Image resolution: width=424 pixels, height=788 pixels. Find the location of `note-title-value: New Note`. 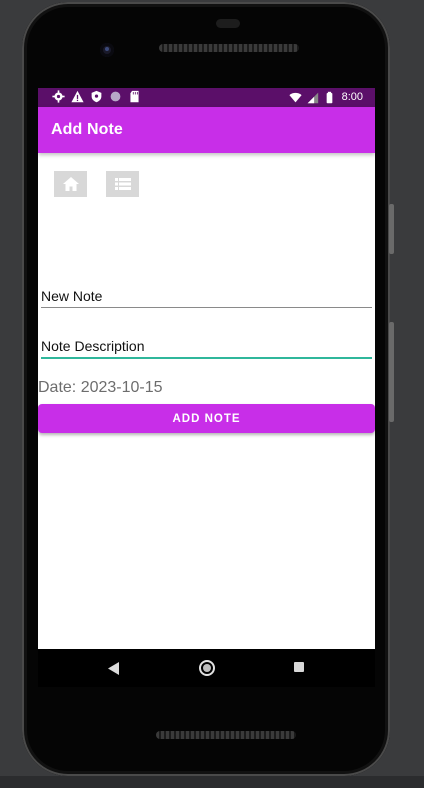

note-title-value: New Note is located at coordinates (72, 296).